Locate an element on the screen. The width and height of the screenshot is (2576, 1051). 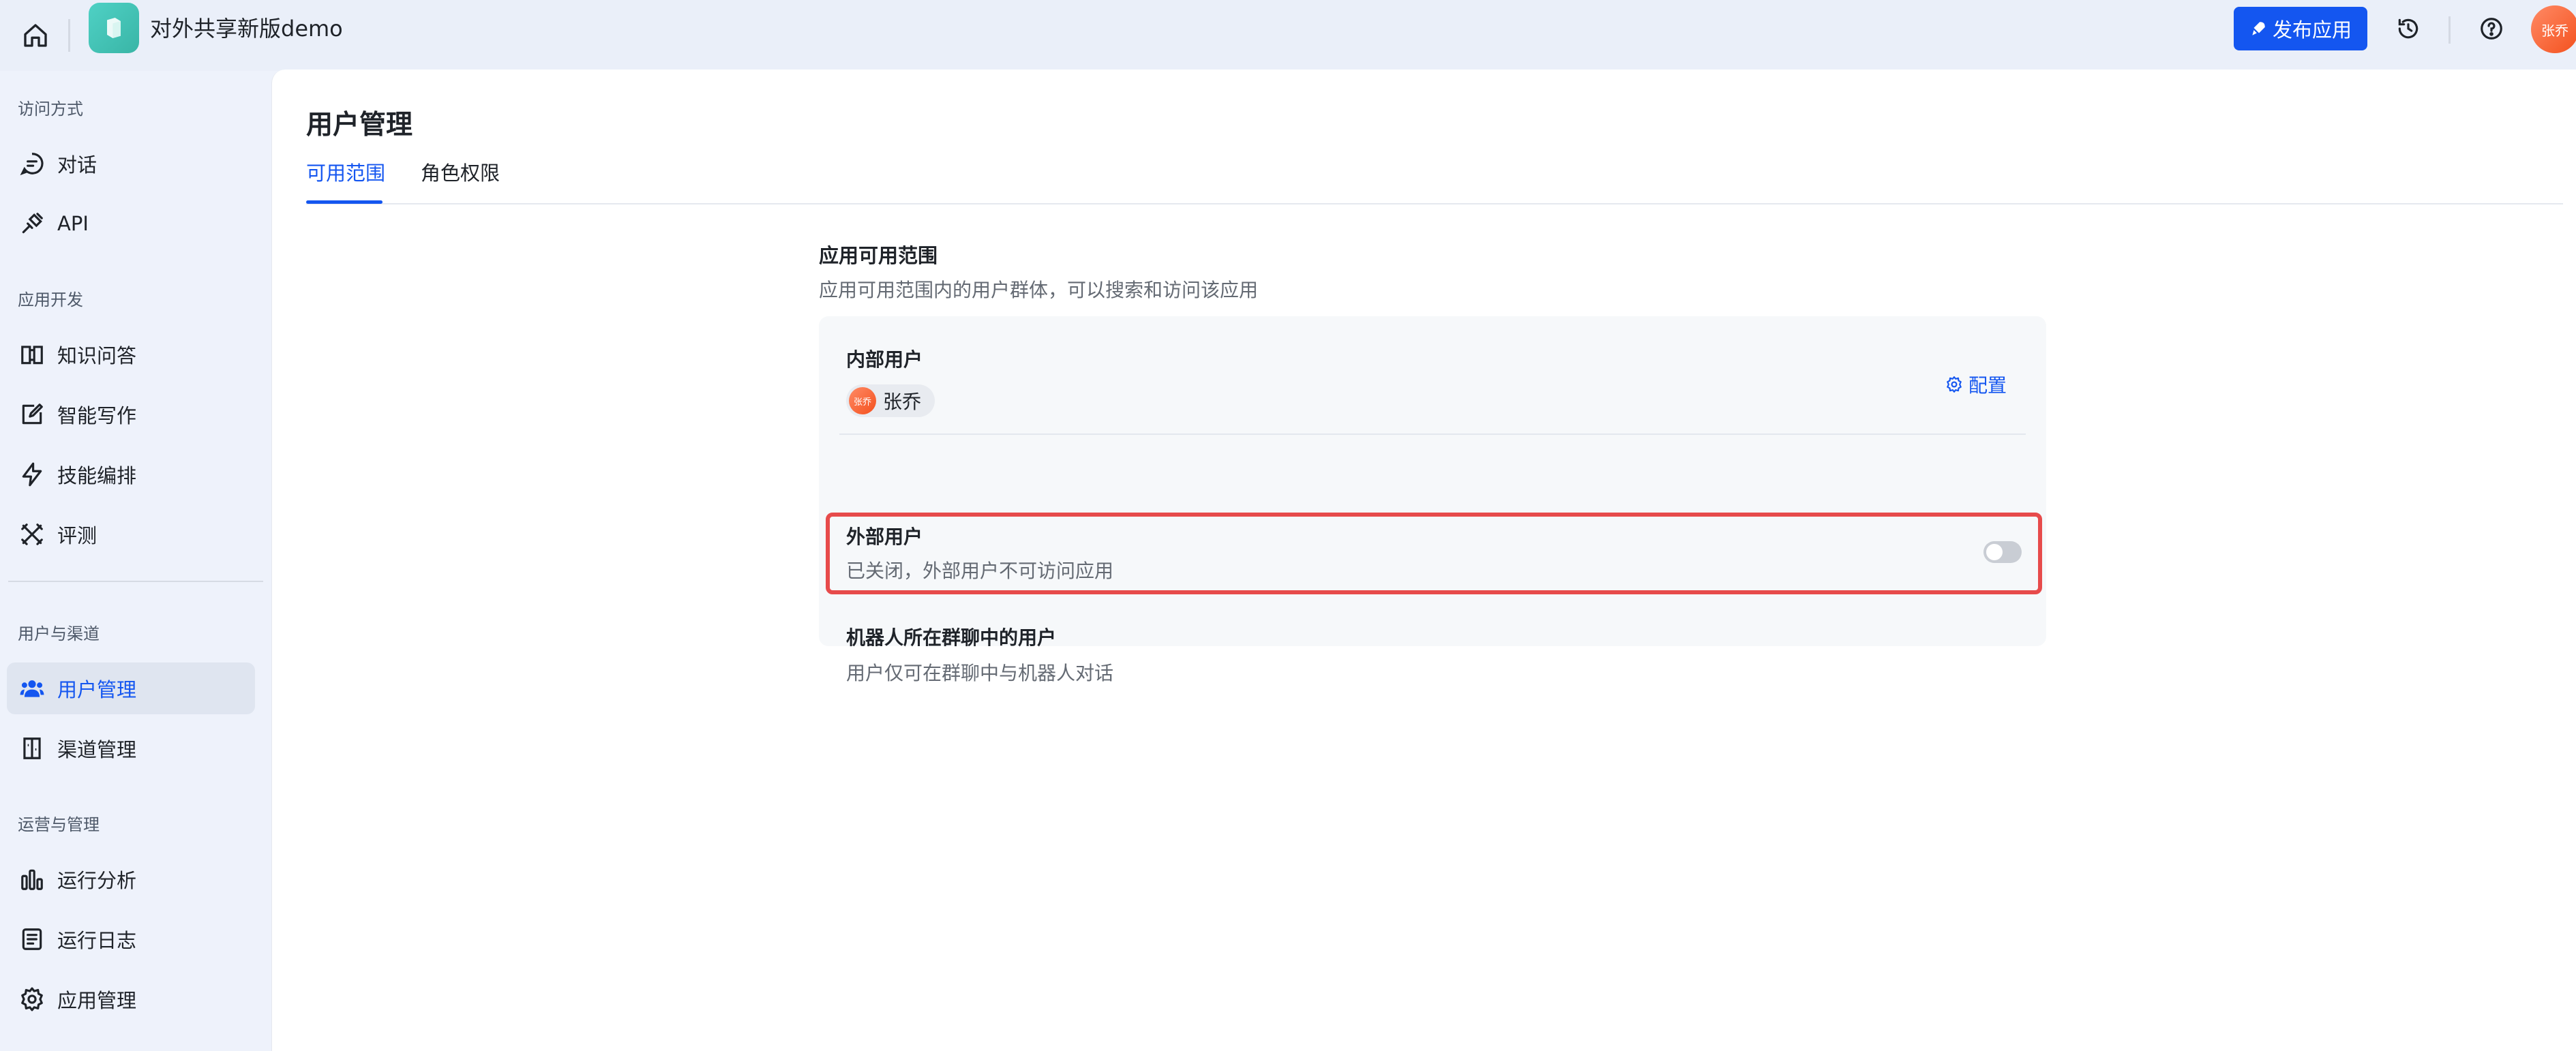
sidebar-item-label: 运行日志 is located at coordinates (97, 940).